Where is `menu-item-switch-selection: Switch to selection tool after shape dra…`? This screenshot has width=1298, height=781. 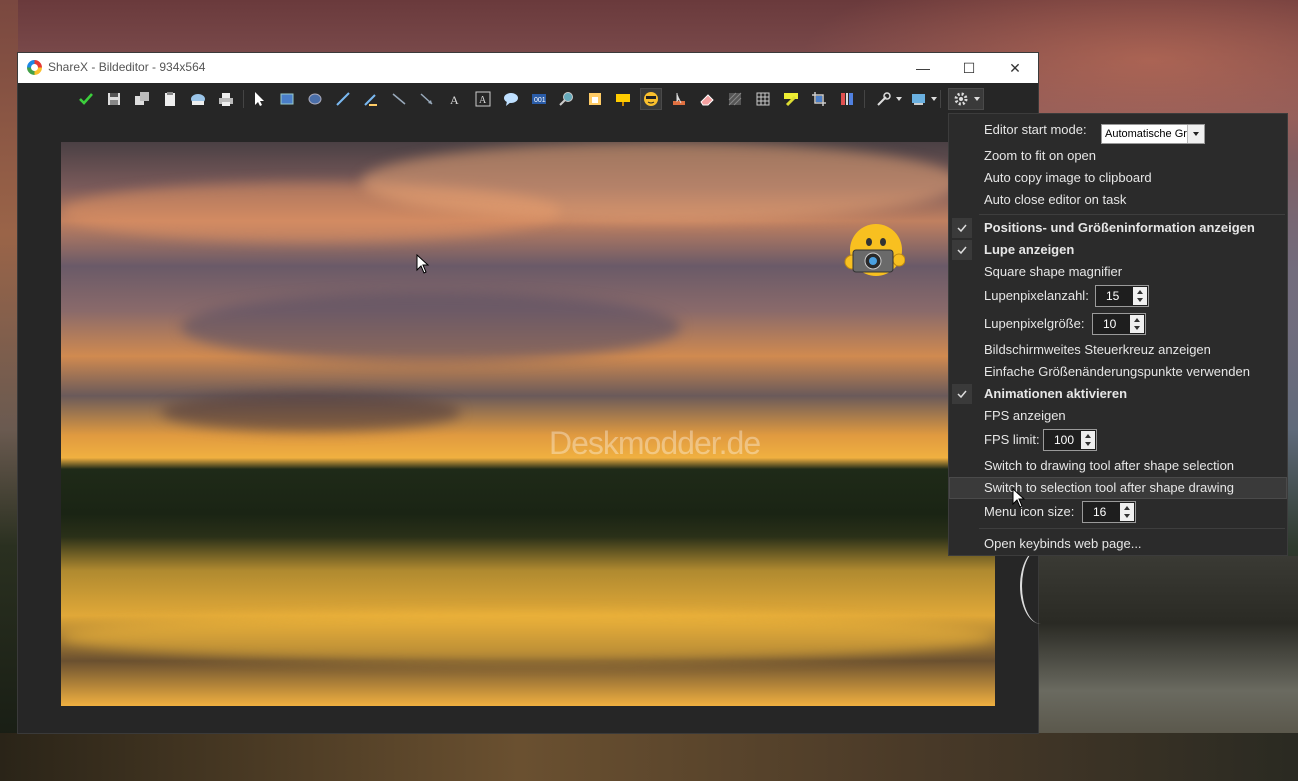
menu-item-switch-selection: Switch to selection tool after shape dra… is located at coordinates (1118, 488).